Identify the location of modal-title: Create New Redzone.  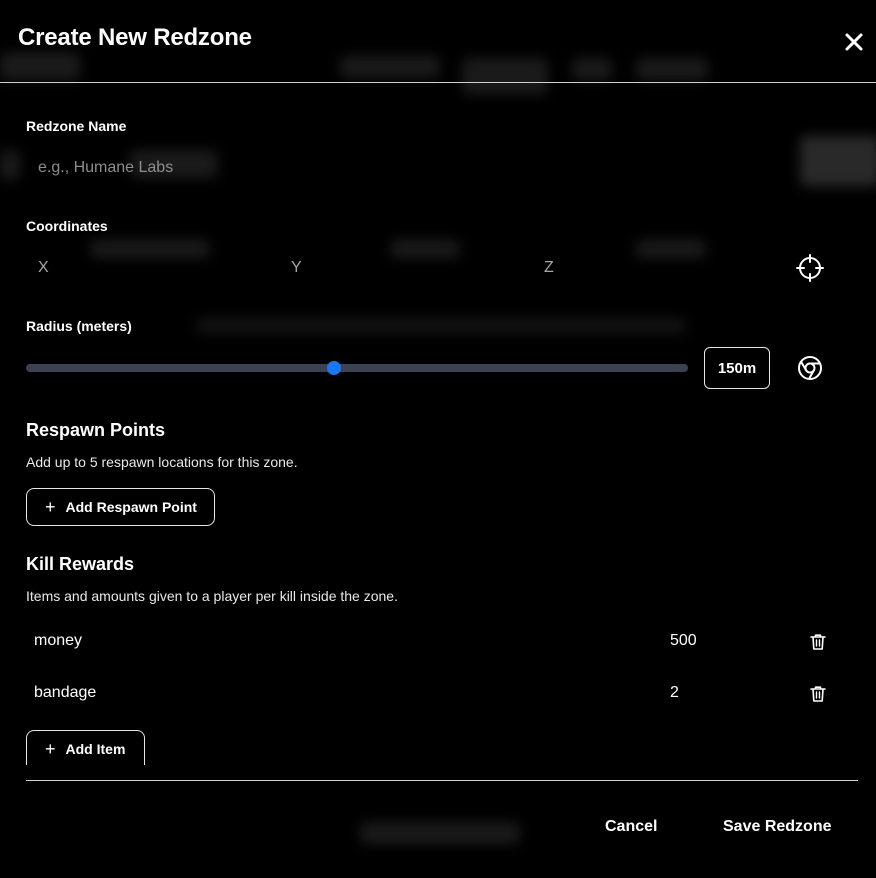
(135, 37).